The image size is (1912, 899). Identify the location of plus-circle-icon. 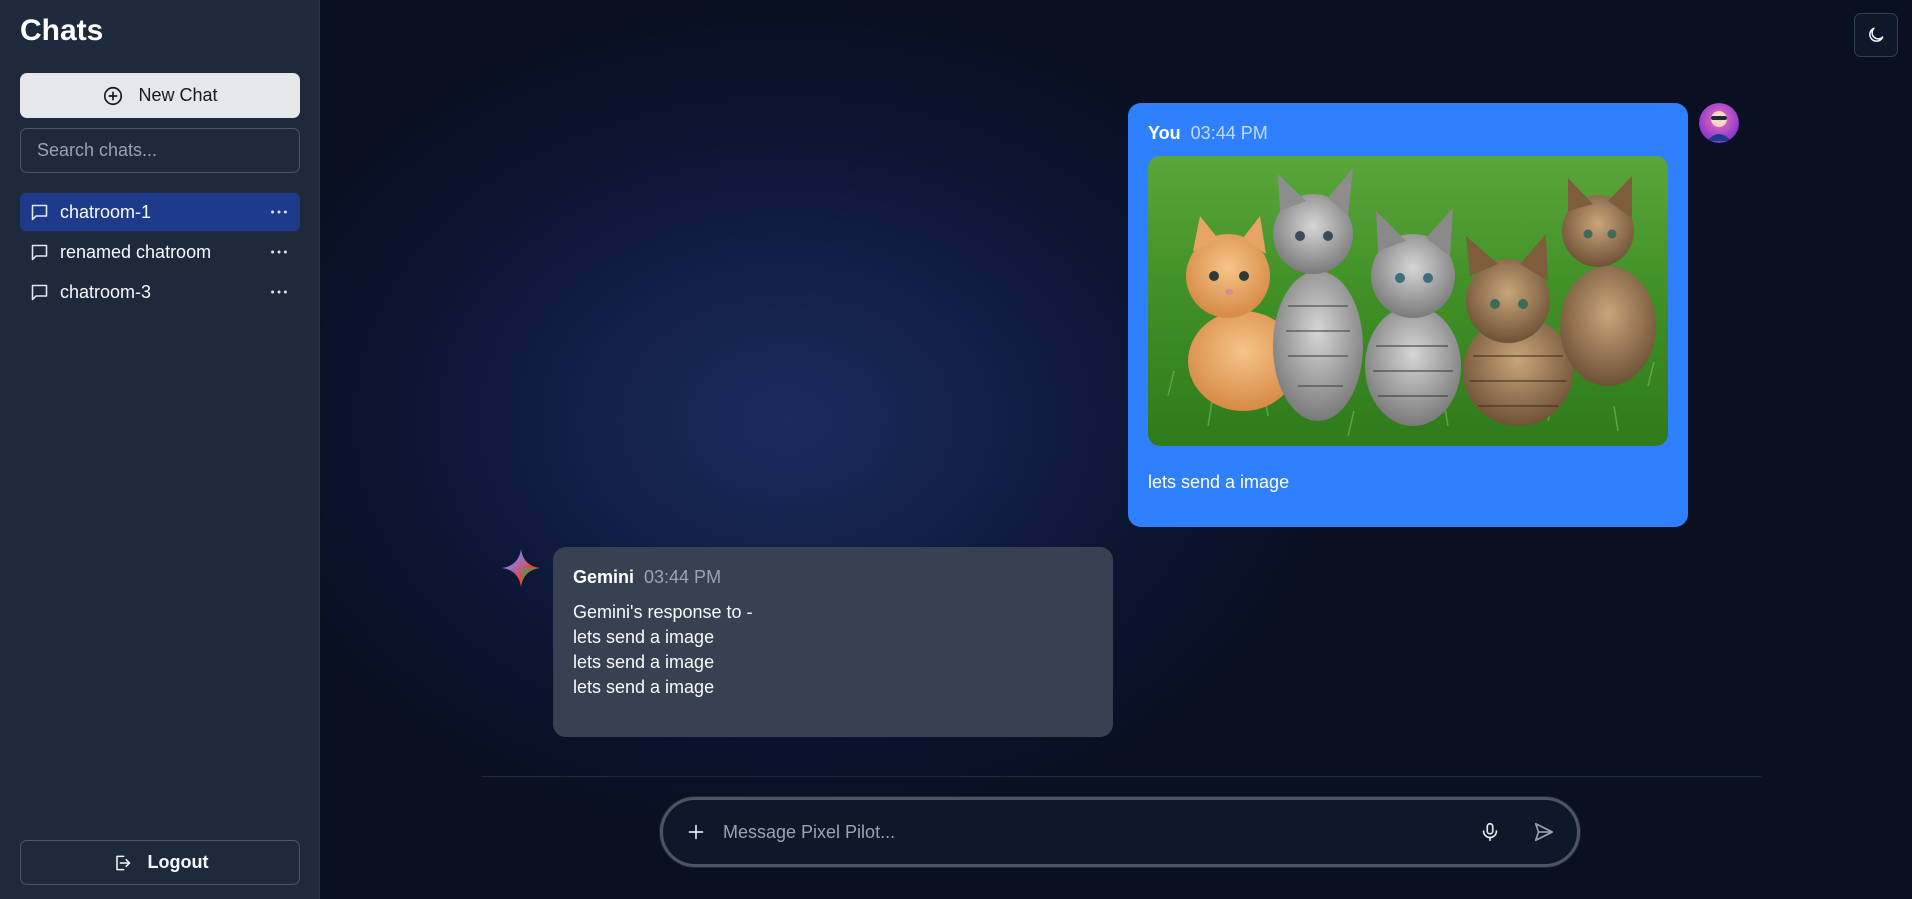
(113, 95).